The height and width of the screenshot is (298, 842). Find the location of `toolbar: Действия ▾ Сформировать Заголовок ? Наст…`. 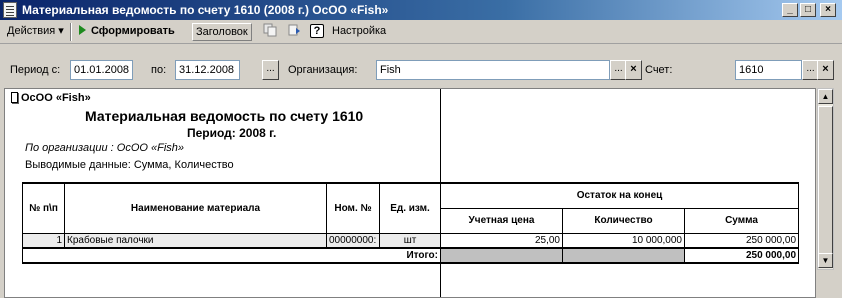

toolbar: Действия ▾ Сформировать Заголовок ? Наст… is located at coordinates (421, 32).